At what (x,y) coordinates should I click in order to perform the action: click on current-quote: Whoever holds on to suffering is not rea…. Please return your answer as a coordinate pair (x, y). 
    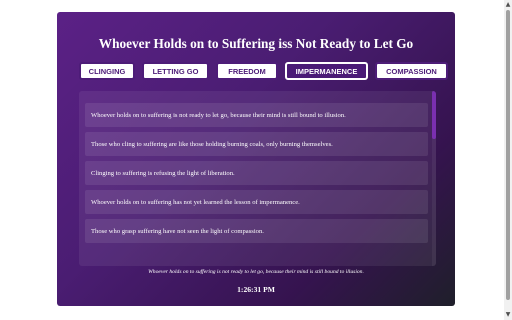
    Looking at the image, I should click on (256, 272).